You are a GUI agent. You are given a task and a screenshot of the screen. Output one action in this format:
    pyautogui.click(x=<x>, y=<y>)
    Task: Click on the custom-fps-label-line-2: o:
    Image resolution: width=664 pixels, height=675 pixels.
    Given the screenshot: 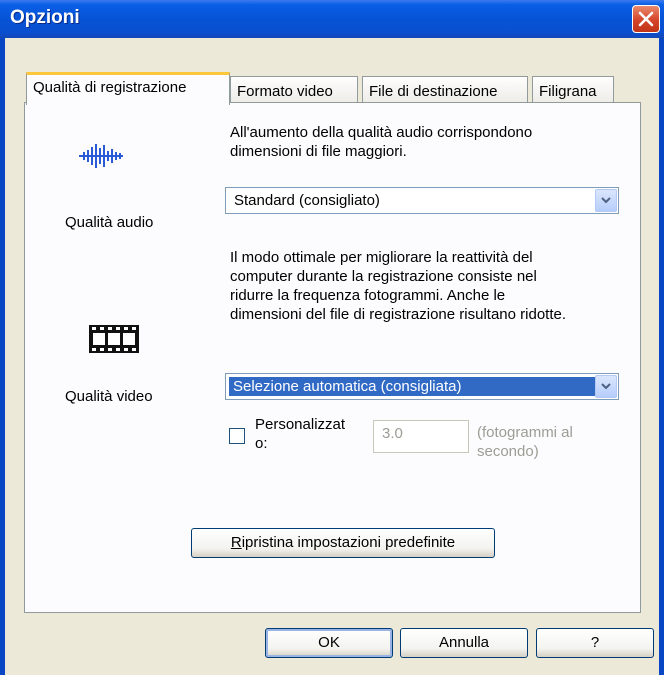 What is the action you would take?
    pyautogui.click(x=261, y=443)
    